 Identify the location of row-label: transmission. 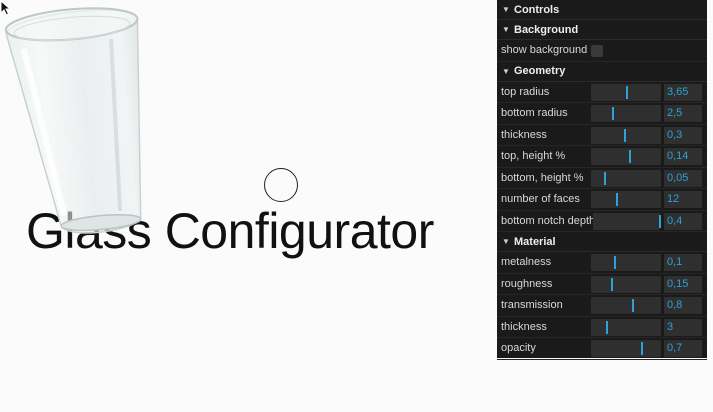
(532, 305).